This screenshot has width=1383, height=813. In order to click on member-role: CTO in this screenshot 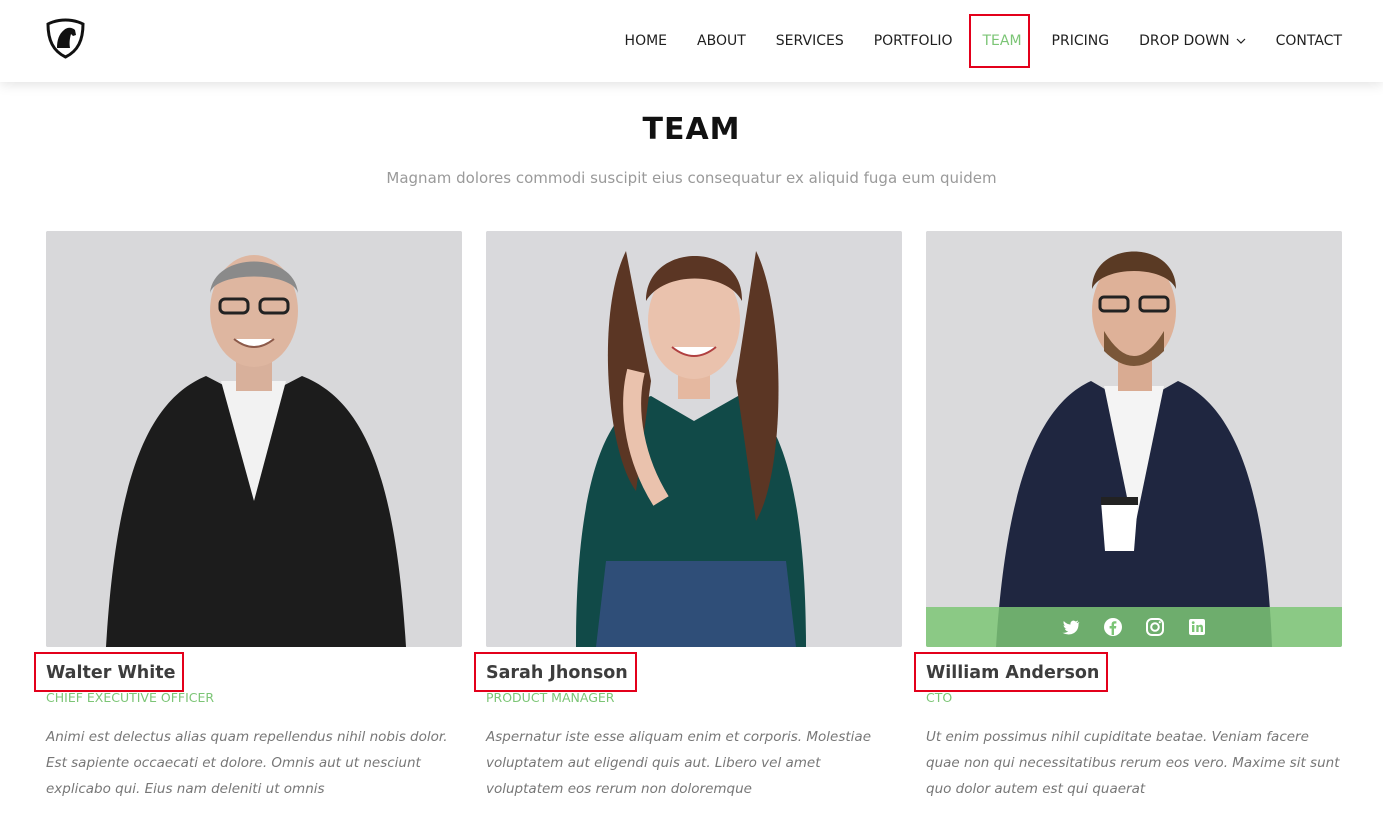, I will do `click(939, 697)`.